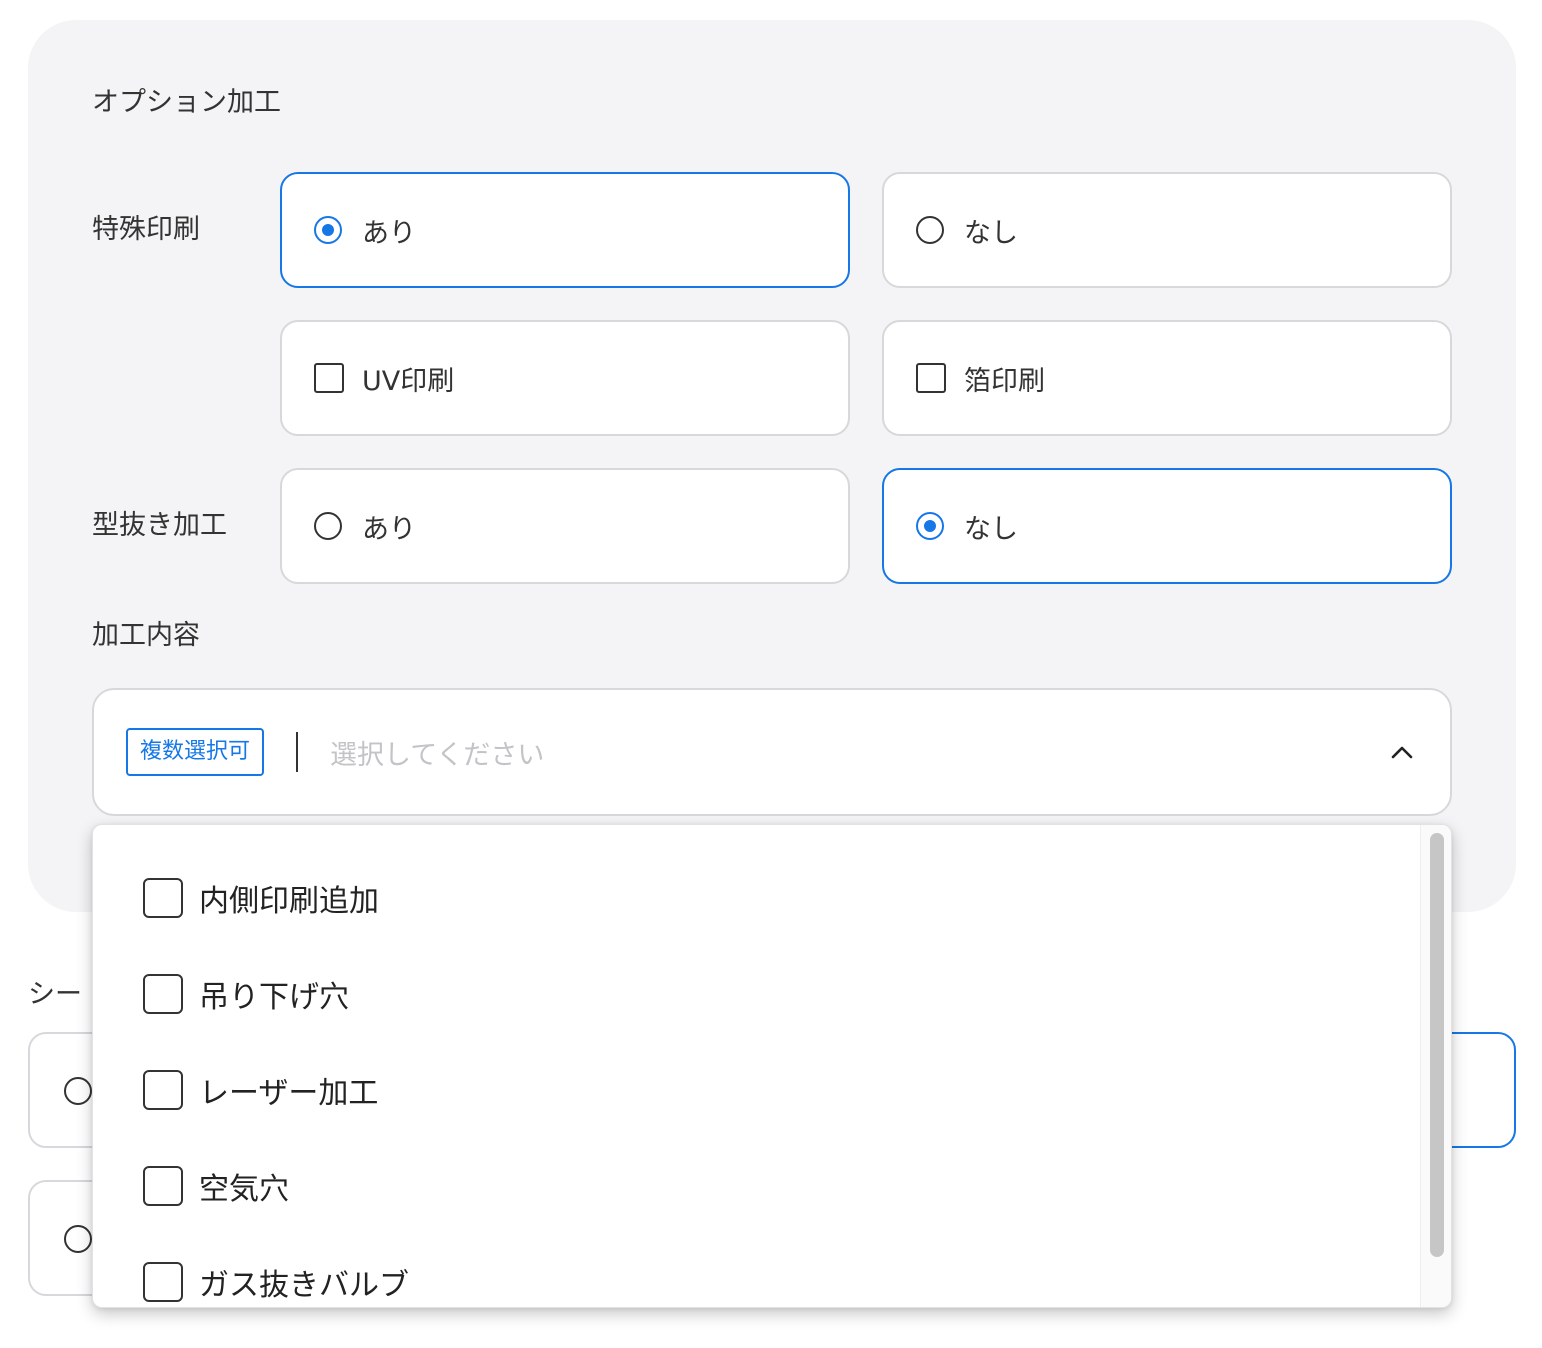 This screenshot has height=1348, width=1542. Describe the element at coordinates (195, 752) in the screenshot. I see `multi-select-badge: 複数選択可` at that location.